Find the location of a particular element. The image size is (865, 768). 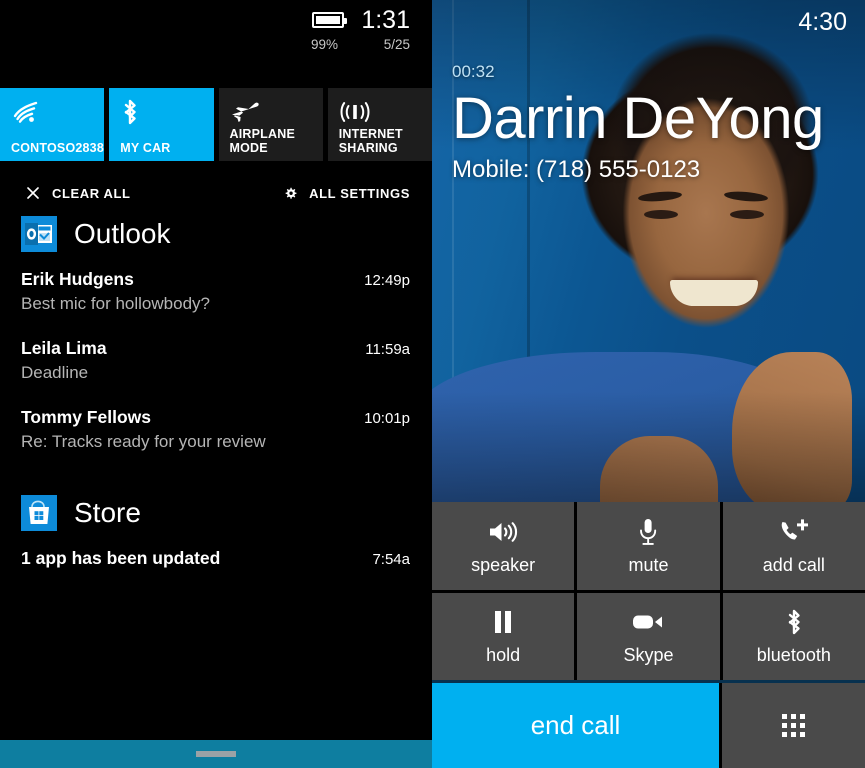

nav-handle is located at coordinates (216, 754).